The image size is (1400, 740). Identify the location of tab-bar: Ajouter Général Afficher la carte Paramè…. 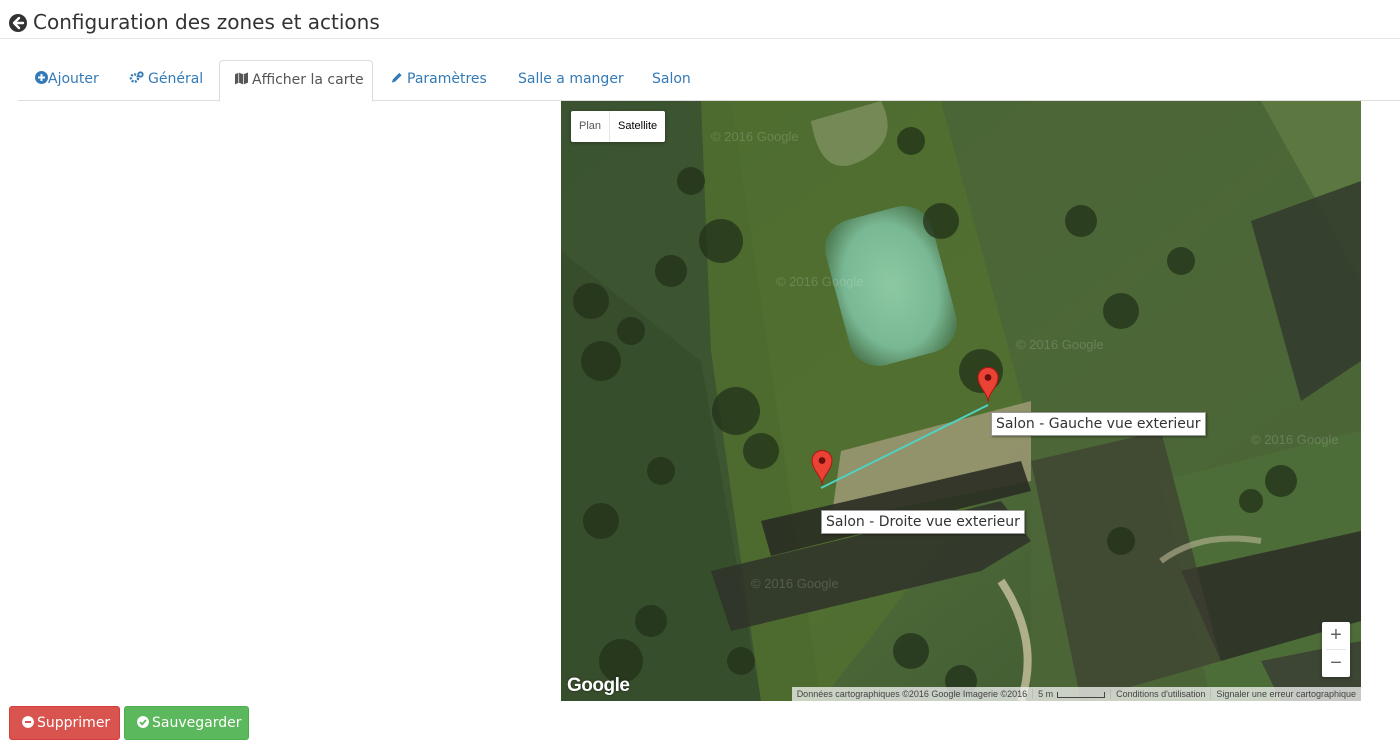
(700, 70).